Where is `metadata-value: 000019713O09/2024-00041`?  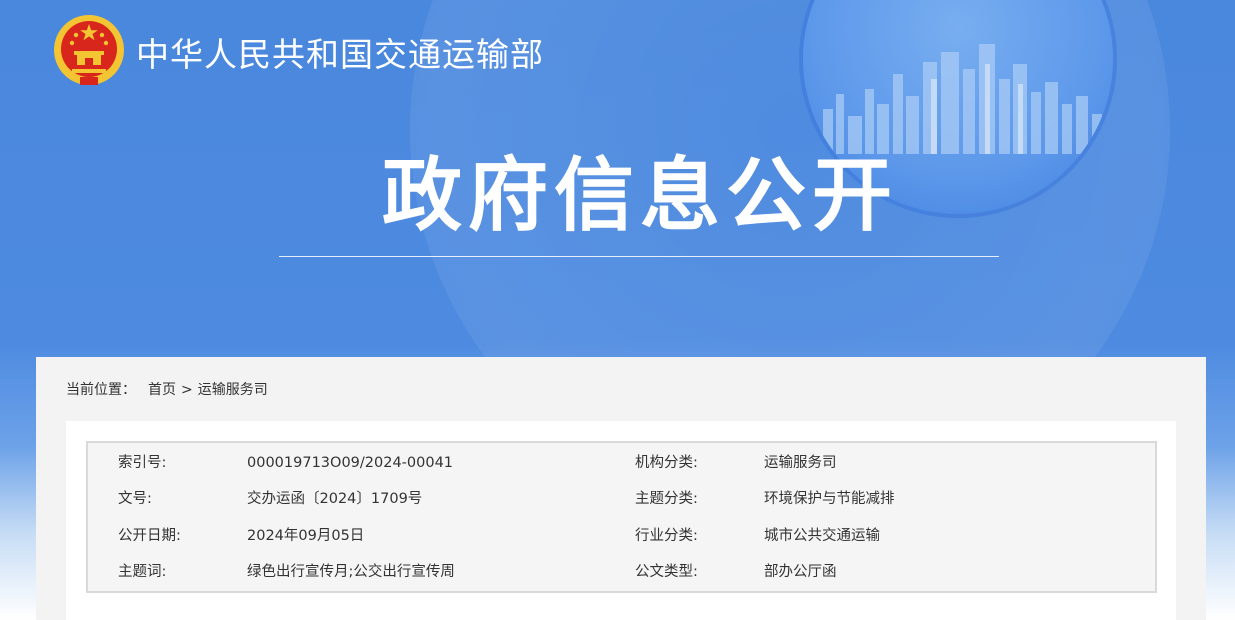
metadata-value: 000019713O09/2024-00041 is located at coordinates (350, 463).